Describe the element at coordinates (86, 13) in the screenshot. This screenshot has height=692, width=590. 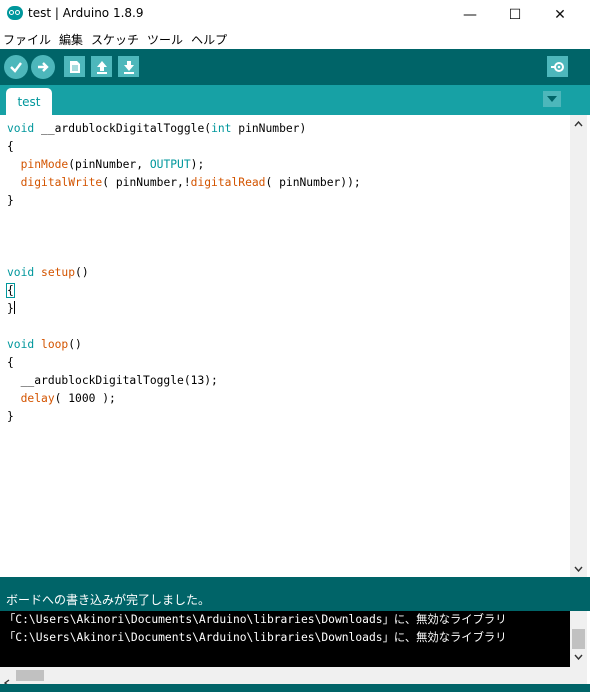
I see `window-title: test | Arduino 1.8.9` at that location.